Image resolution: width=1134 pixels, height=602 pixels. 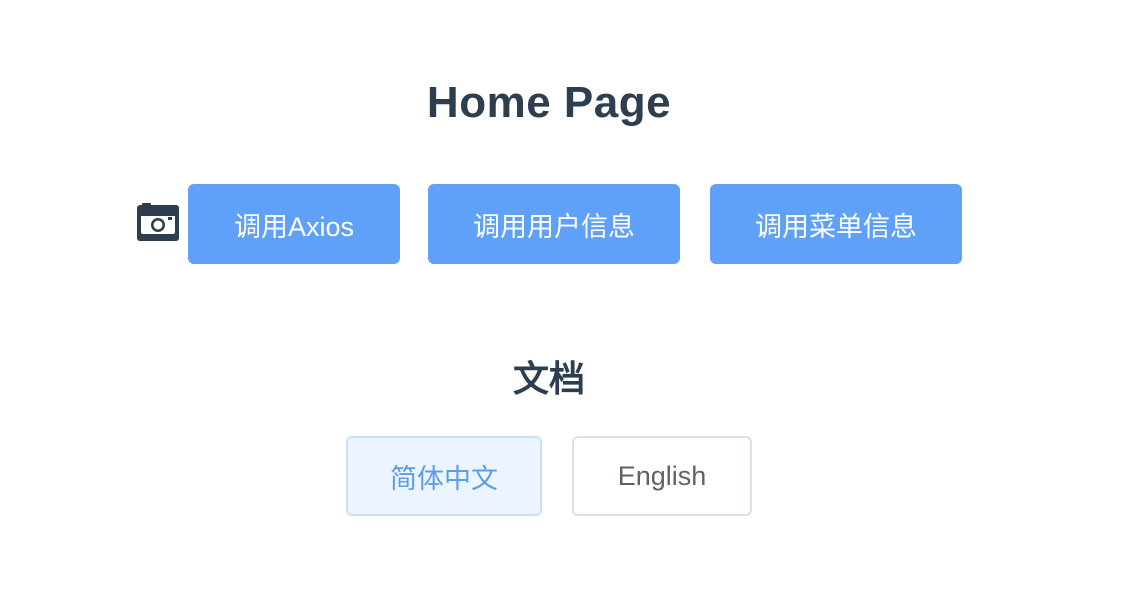 What do you see at coordinates (548, 378) in the screenshot?
I see `docs-section-title: 文档` at bounding box center [548, 378].